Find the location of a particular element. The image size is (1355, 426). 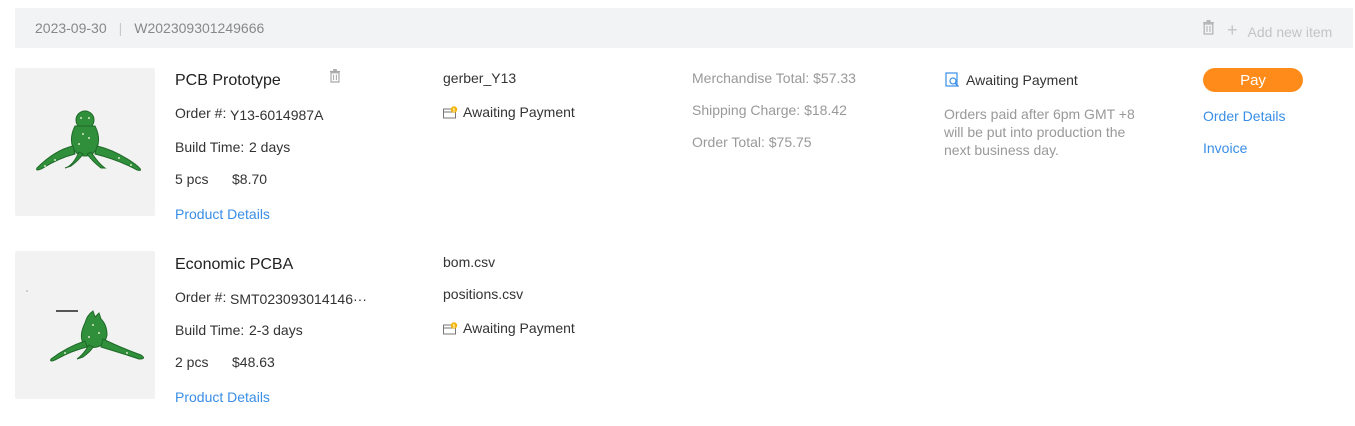

delete-item-icon is located at coordinates (335, 76).